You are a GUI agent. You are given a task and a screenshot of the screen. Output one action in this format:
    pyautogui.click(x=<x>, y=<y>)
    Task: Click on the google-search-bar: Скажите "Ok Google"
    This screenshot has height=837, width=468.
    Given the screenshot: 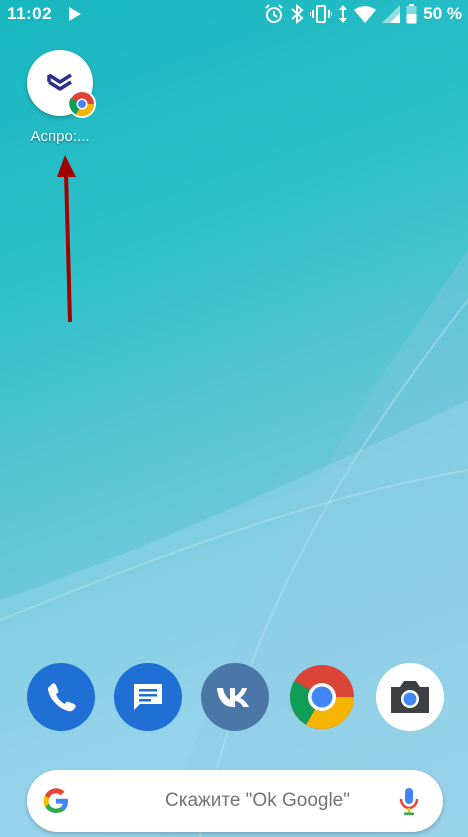 What is the action you would take?
    pyautogui.click(x=235, y=801)
    